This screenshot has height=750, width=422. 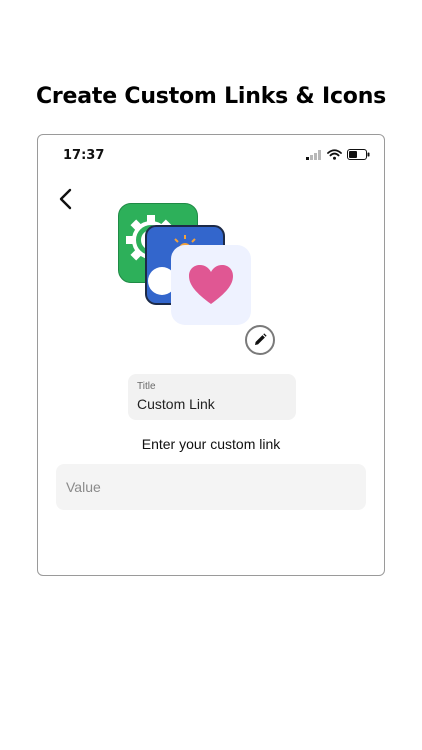 I want to click on wifi-icon, so click(x=334, y=154).